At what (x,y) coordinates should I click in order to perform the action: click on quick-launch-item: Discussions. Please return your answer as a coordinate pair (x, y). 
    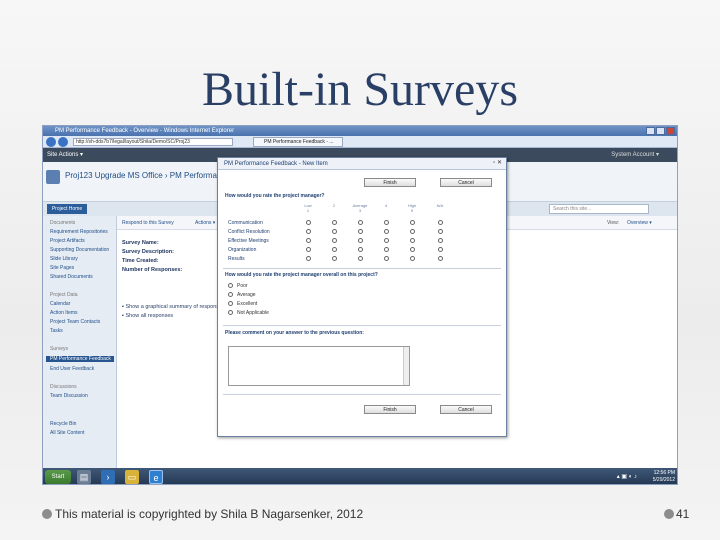
    Looking at the image, I should click on (63, 387).